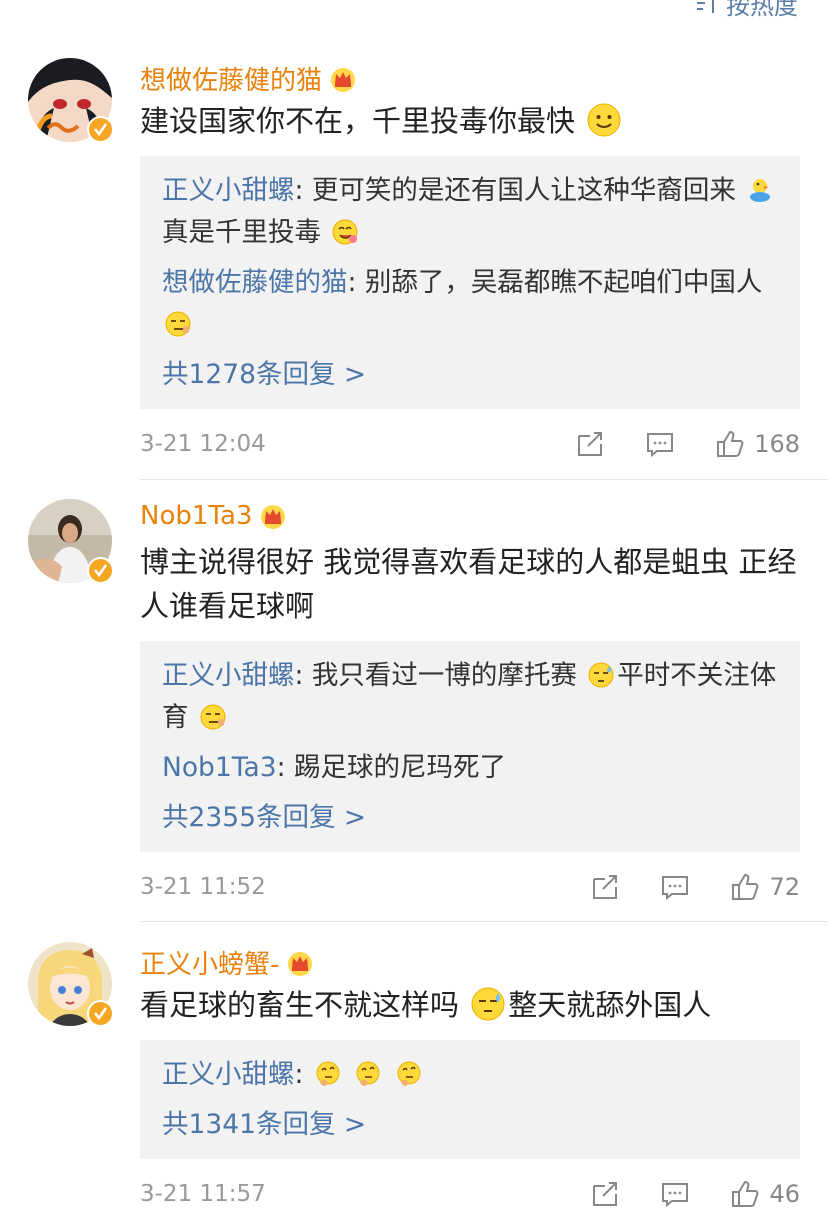  What do you see at coordinates (203, 1194) in the screenshot?
I see `comment-time: 3-21 11:57` at bounding box center [203, 1194].